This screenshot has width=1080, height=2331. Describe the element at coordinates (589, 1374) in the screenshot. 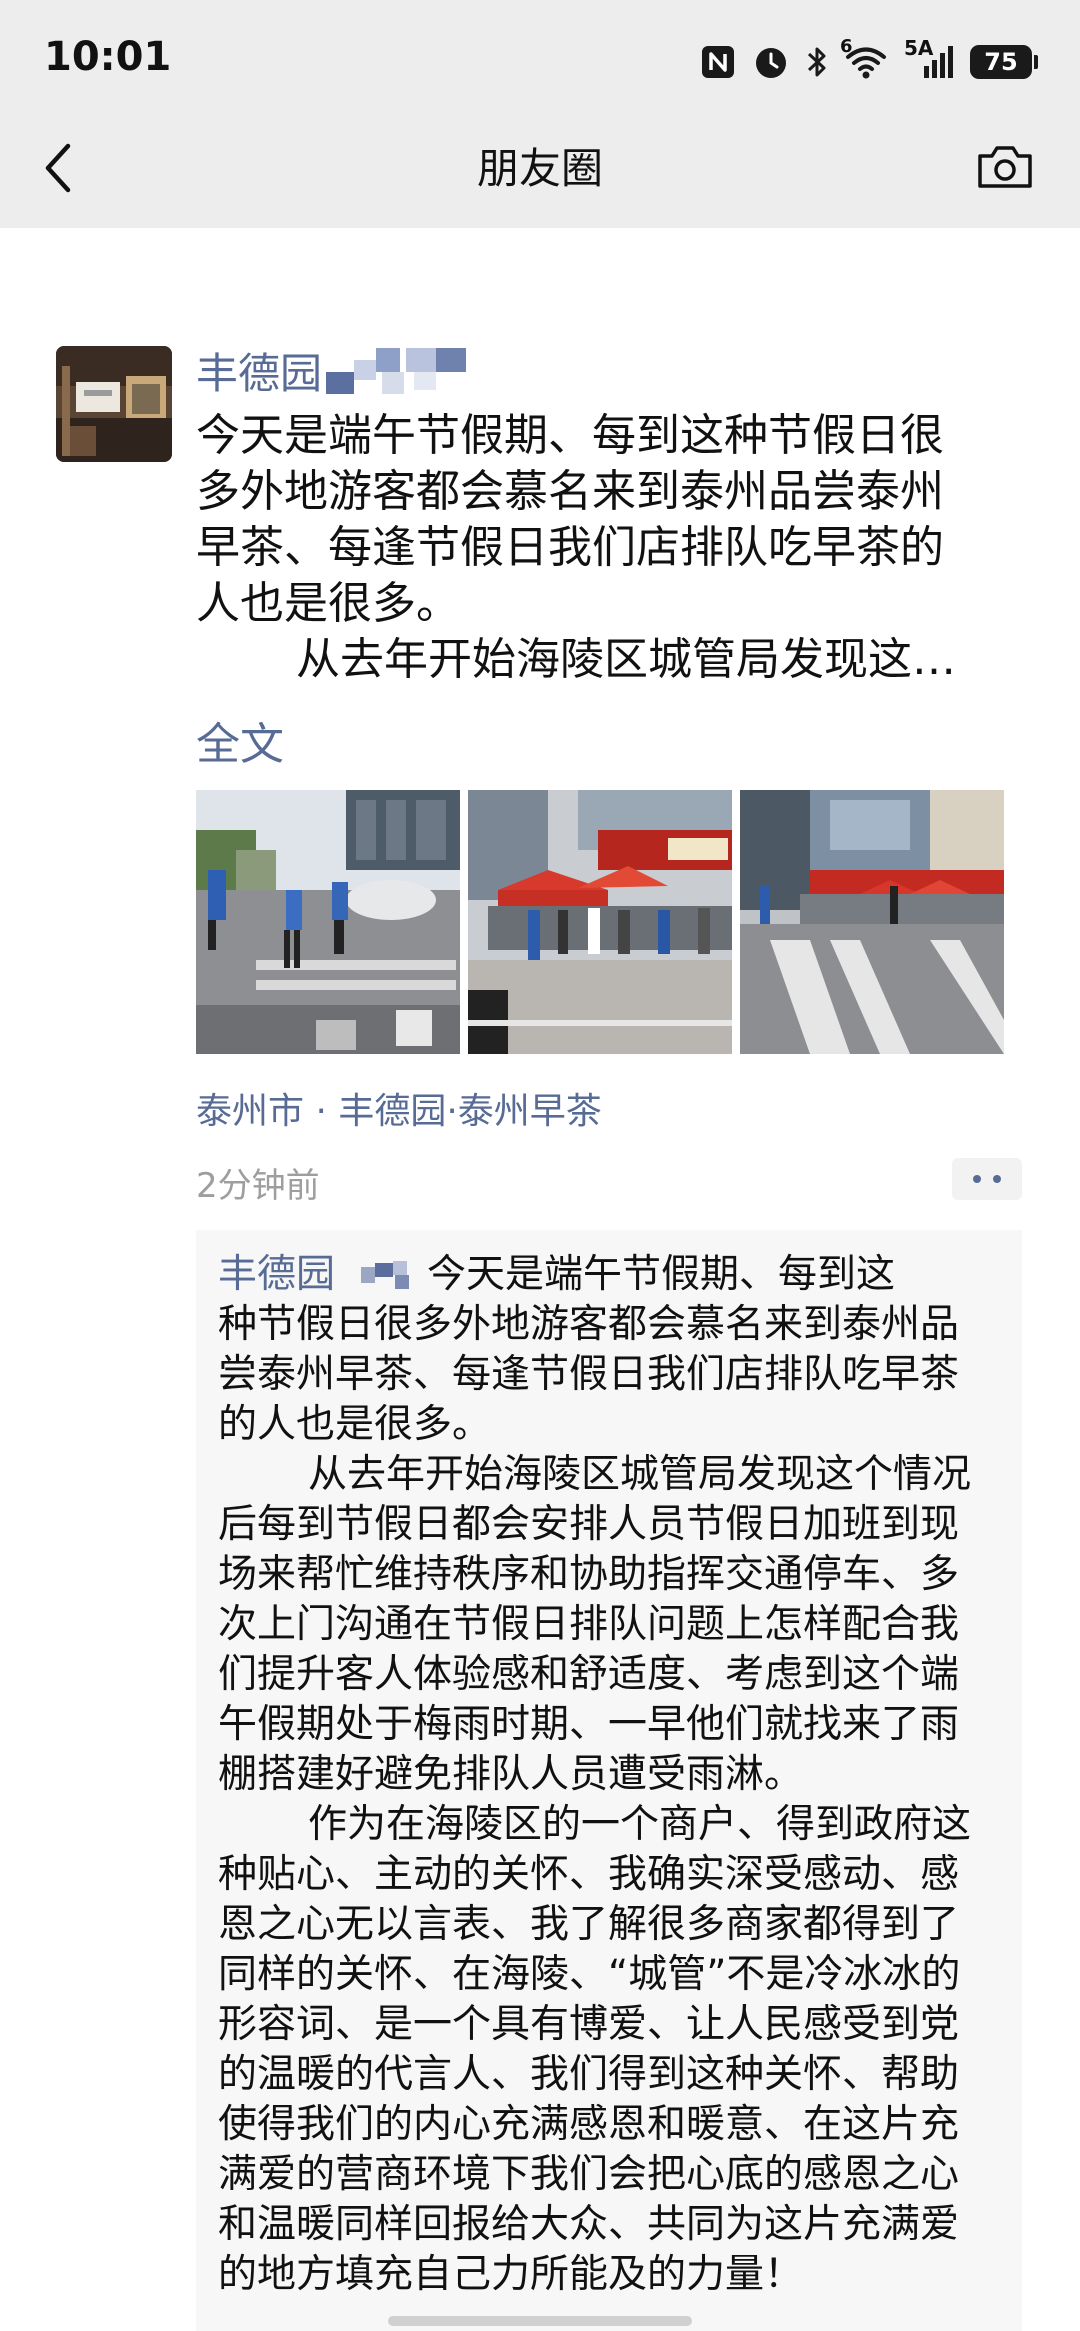

I see `comment-line: 尝泰州早茶、每逢节假日我们店排队吃早茶` at that location.